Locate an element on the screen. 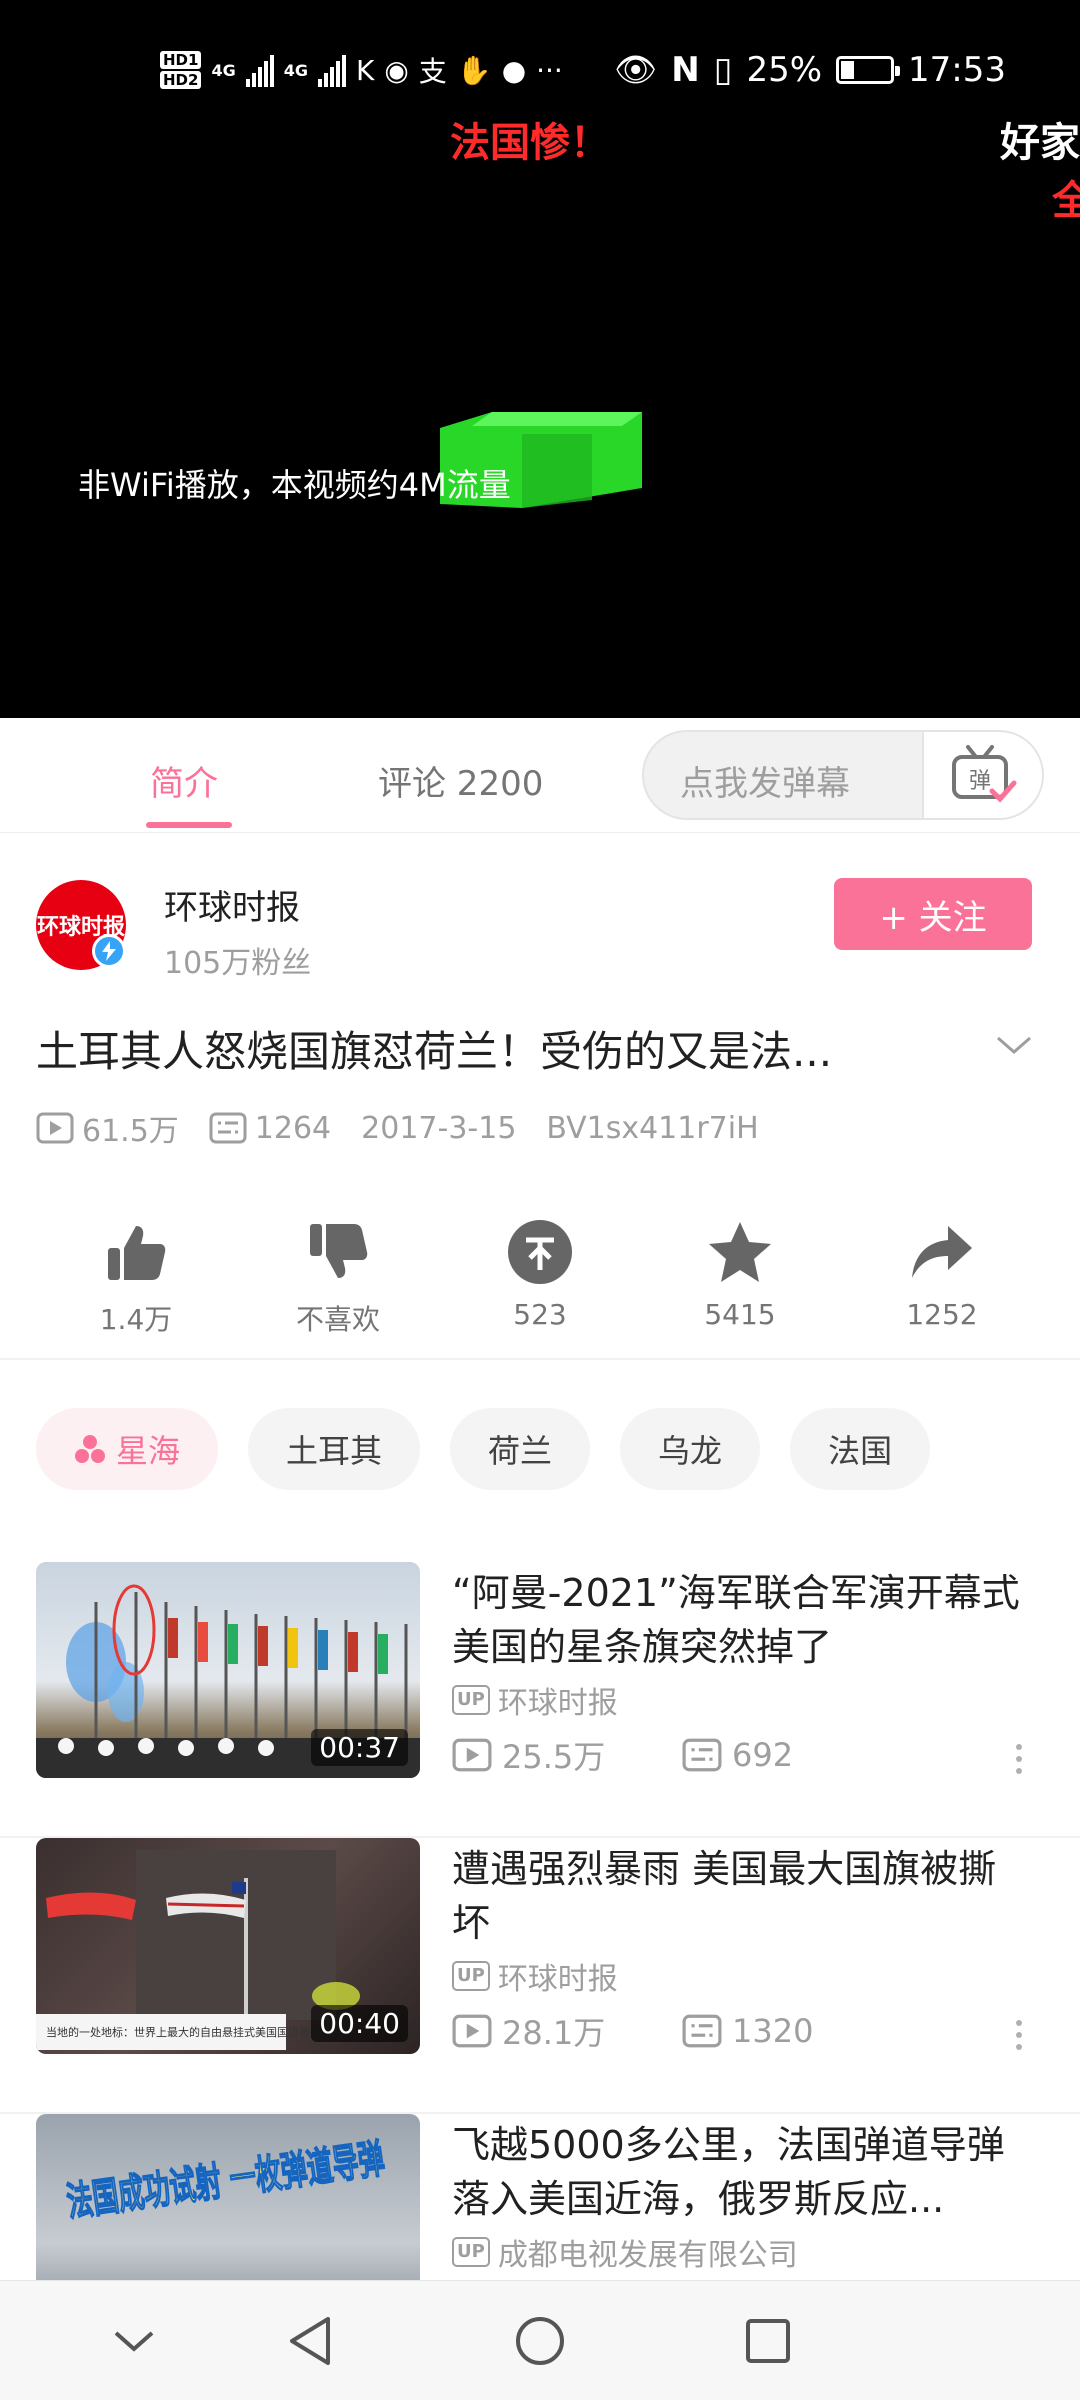 The height and width of the screenshot is (2400, 1080). danmaku-input: 点我发弹幕 弹 is located at coordinates (843, 775).